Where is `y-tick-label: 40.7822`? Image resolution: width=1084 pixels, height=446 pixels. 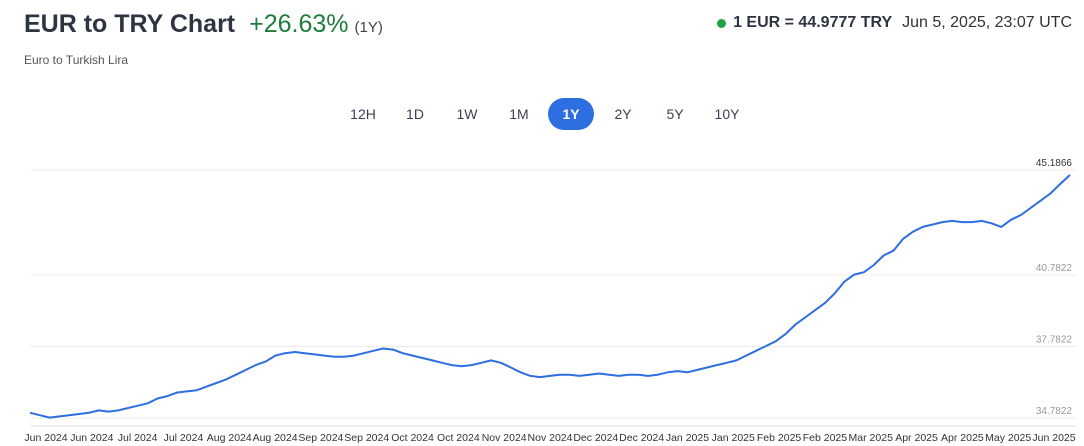 y-tick-label: 40.7822 is located at coordinates (1054, 268).